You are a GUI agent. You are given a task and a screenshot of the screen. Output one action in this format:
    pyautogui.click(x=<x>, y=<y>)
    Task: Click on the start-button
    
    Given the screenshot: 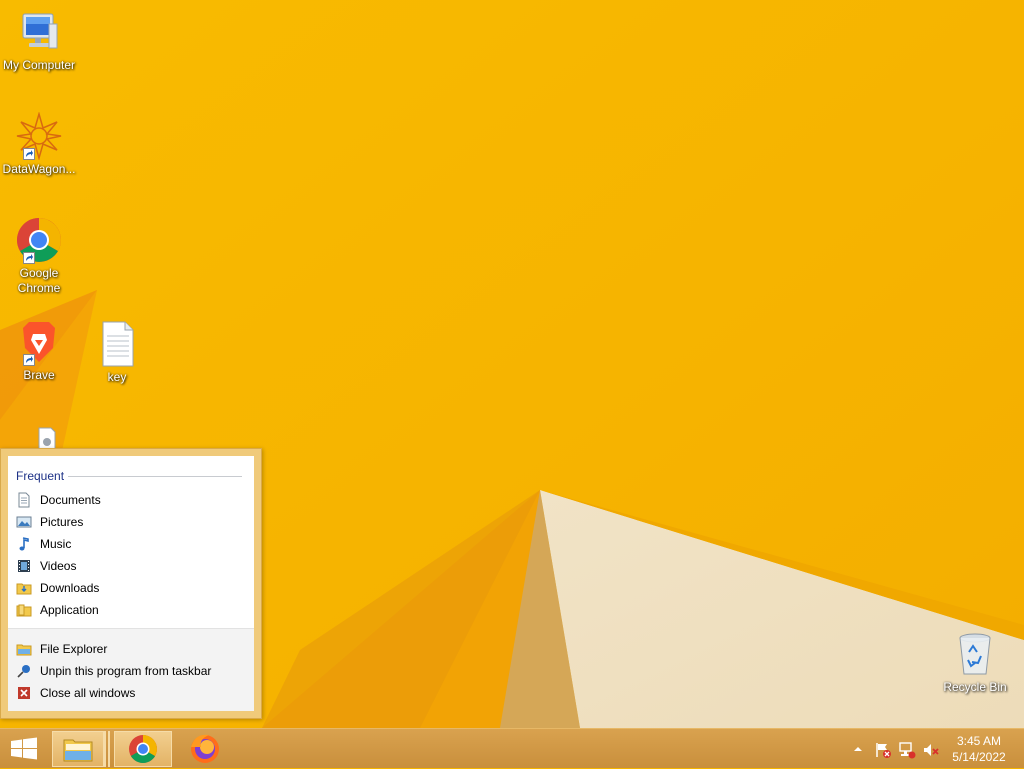 What is the action you would take?
    pyautogui.click(x=24, y=749)
    